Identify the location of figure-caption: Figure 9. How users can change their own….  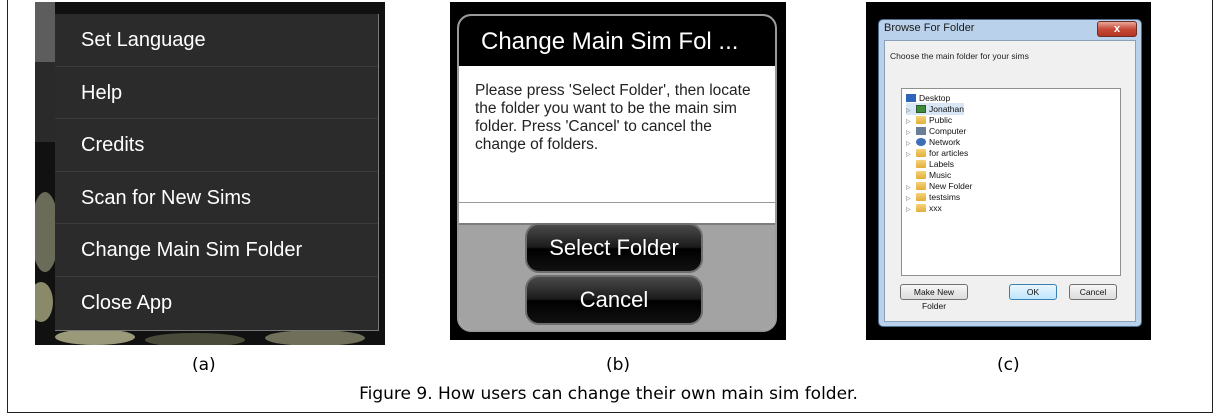
(608, 394).